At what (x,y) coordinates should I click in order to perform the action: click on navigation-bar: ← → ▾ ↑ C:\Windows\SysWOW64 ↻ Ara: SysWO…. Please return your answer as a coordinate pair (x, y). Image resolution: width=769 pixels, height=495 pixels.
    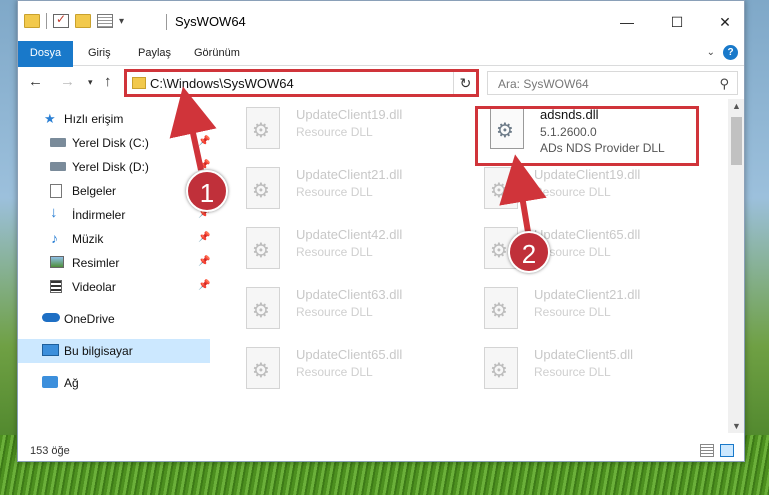
    Looking at the image, I should click on (381, 83).